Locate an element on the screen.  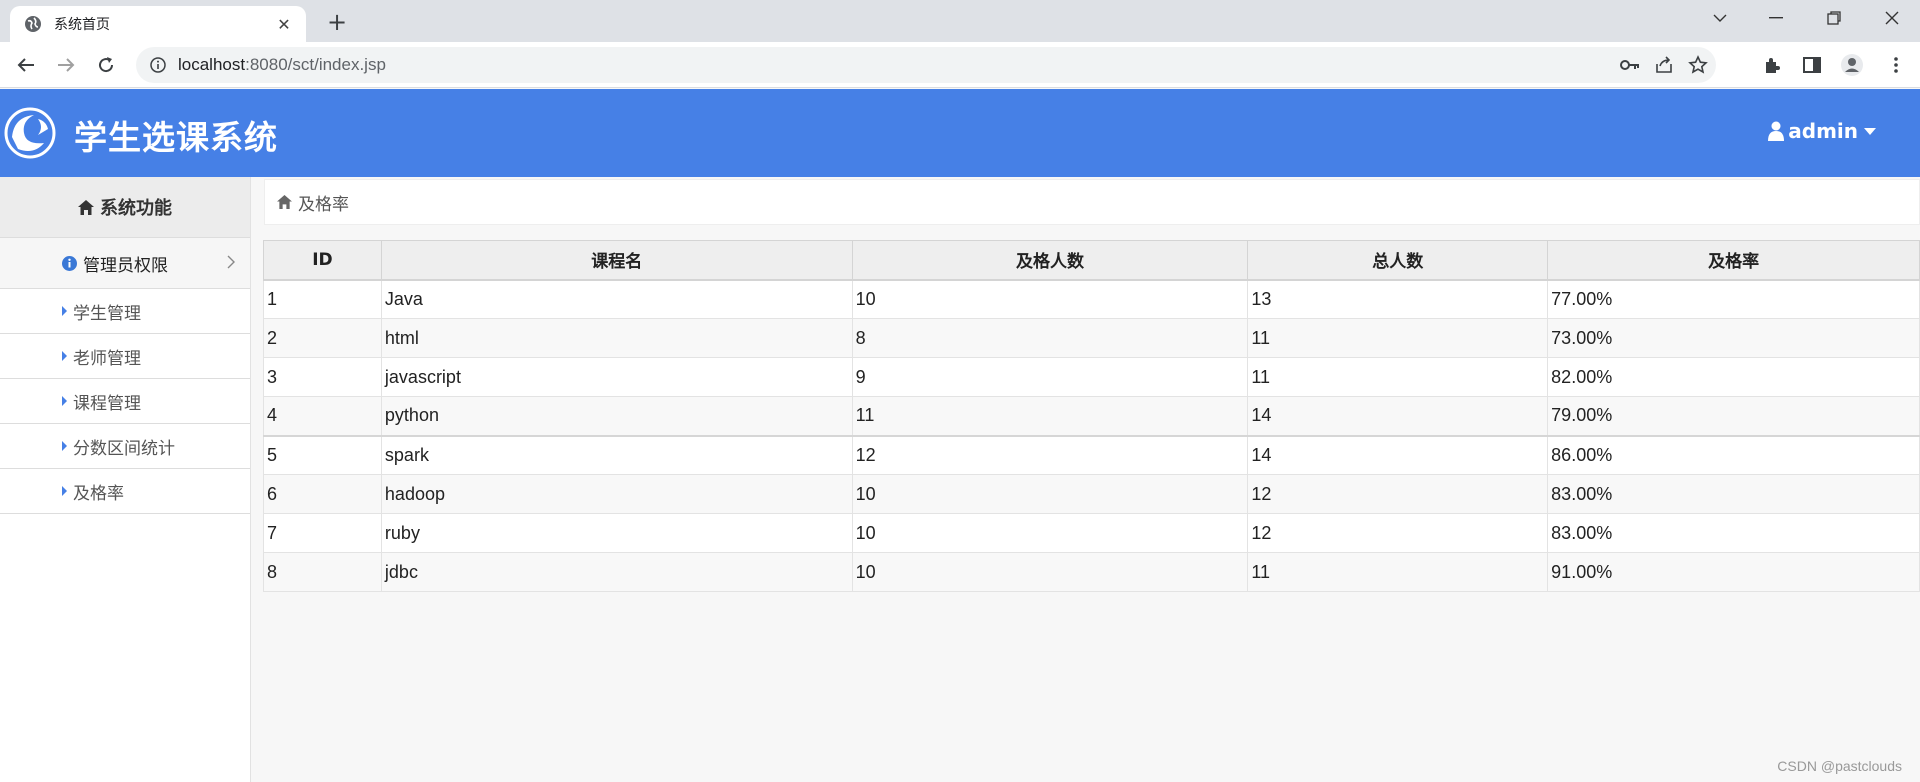
table-row: 6 hadoop 10 12 83.00% is located at coordinates (1091, 494).